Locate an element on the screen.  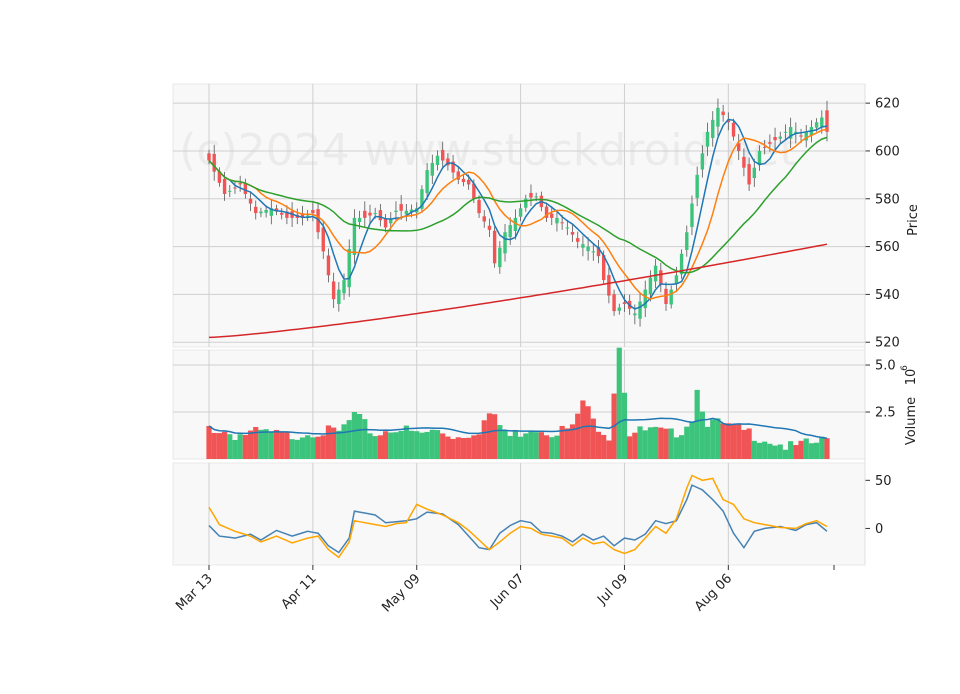
oscillator-panel is located at coordinates (519, 514).